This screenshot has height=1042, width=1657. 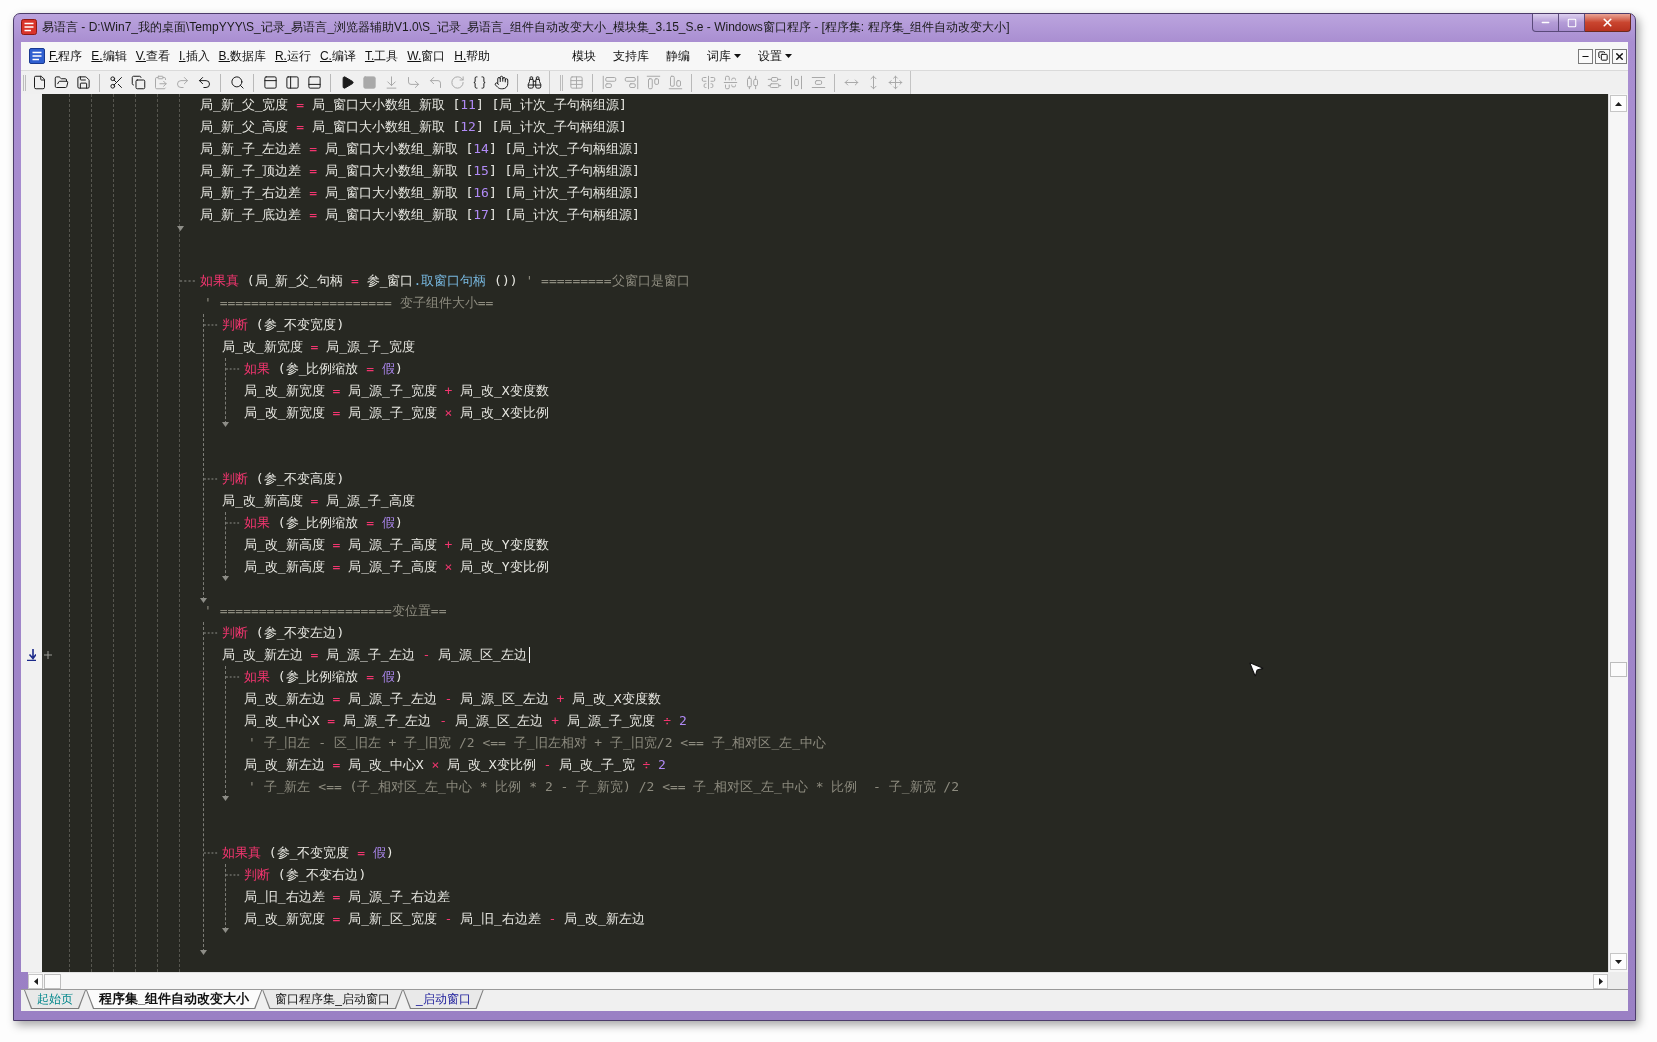 What do you see at coordinates (283, 325) in the screenshot?
I see `code-line: 判断 (参_不变宽度)` at bounding box center [283, 325].